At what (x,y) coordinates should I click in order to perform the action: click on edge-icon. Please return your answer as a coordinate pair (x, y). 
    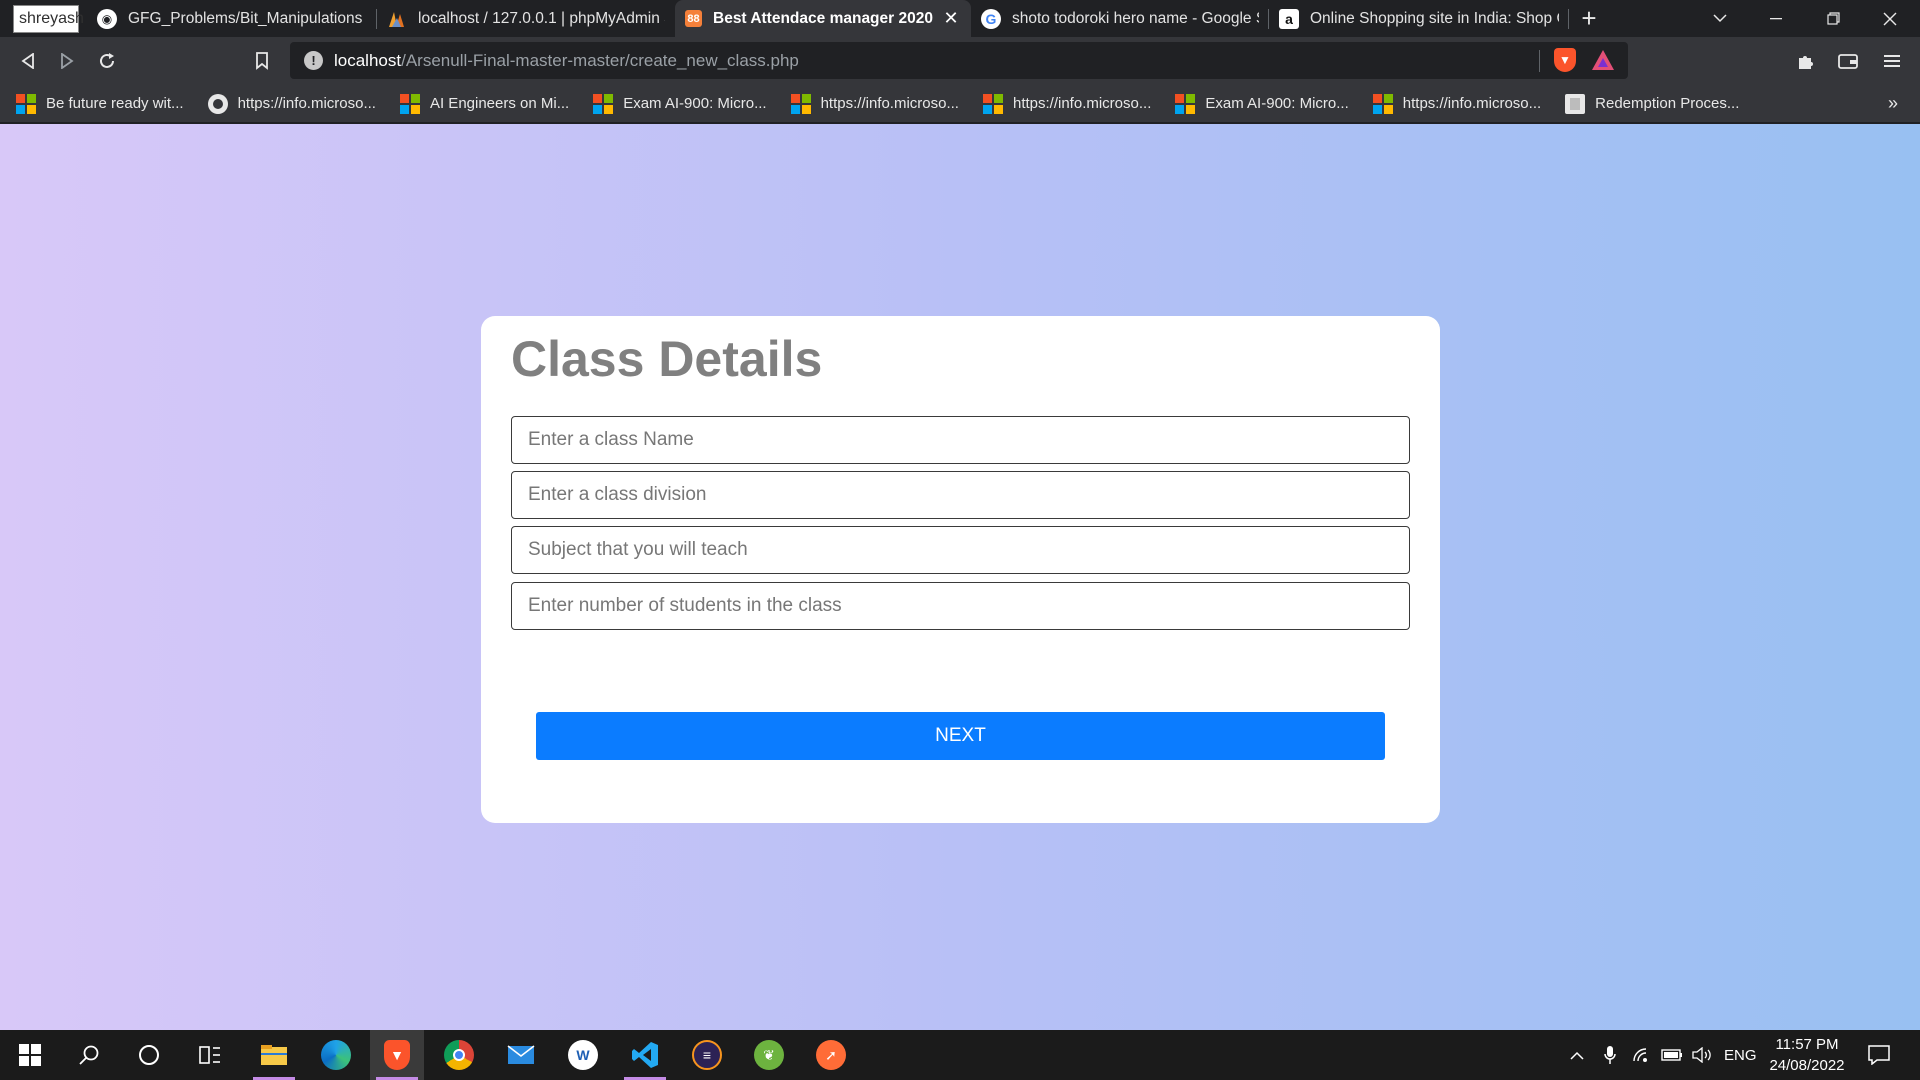
    Looking at the image, I should click on (336, 1055).